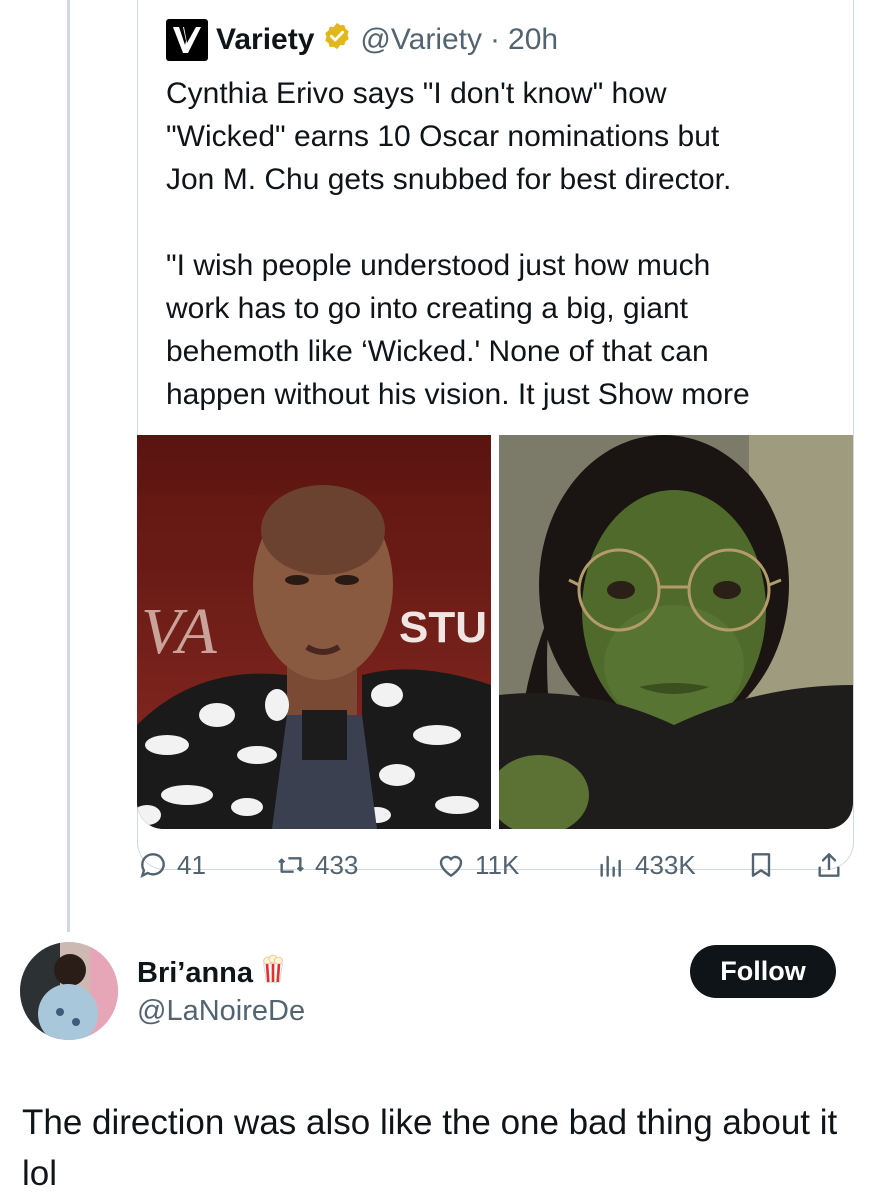 Image resolution: width=872 pixels, height=1200 pixels. Describe the element at coordinates (674, 394) in the screenshot. I see `show-more-link: Show more` at that location.